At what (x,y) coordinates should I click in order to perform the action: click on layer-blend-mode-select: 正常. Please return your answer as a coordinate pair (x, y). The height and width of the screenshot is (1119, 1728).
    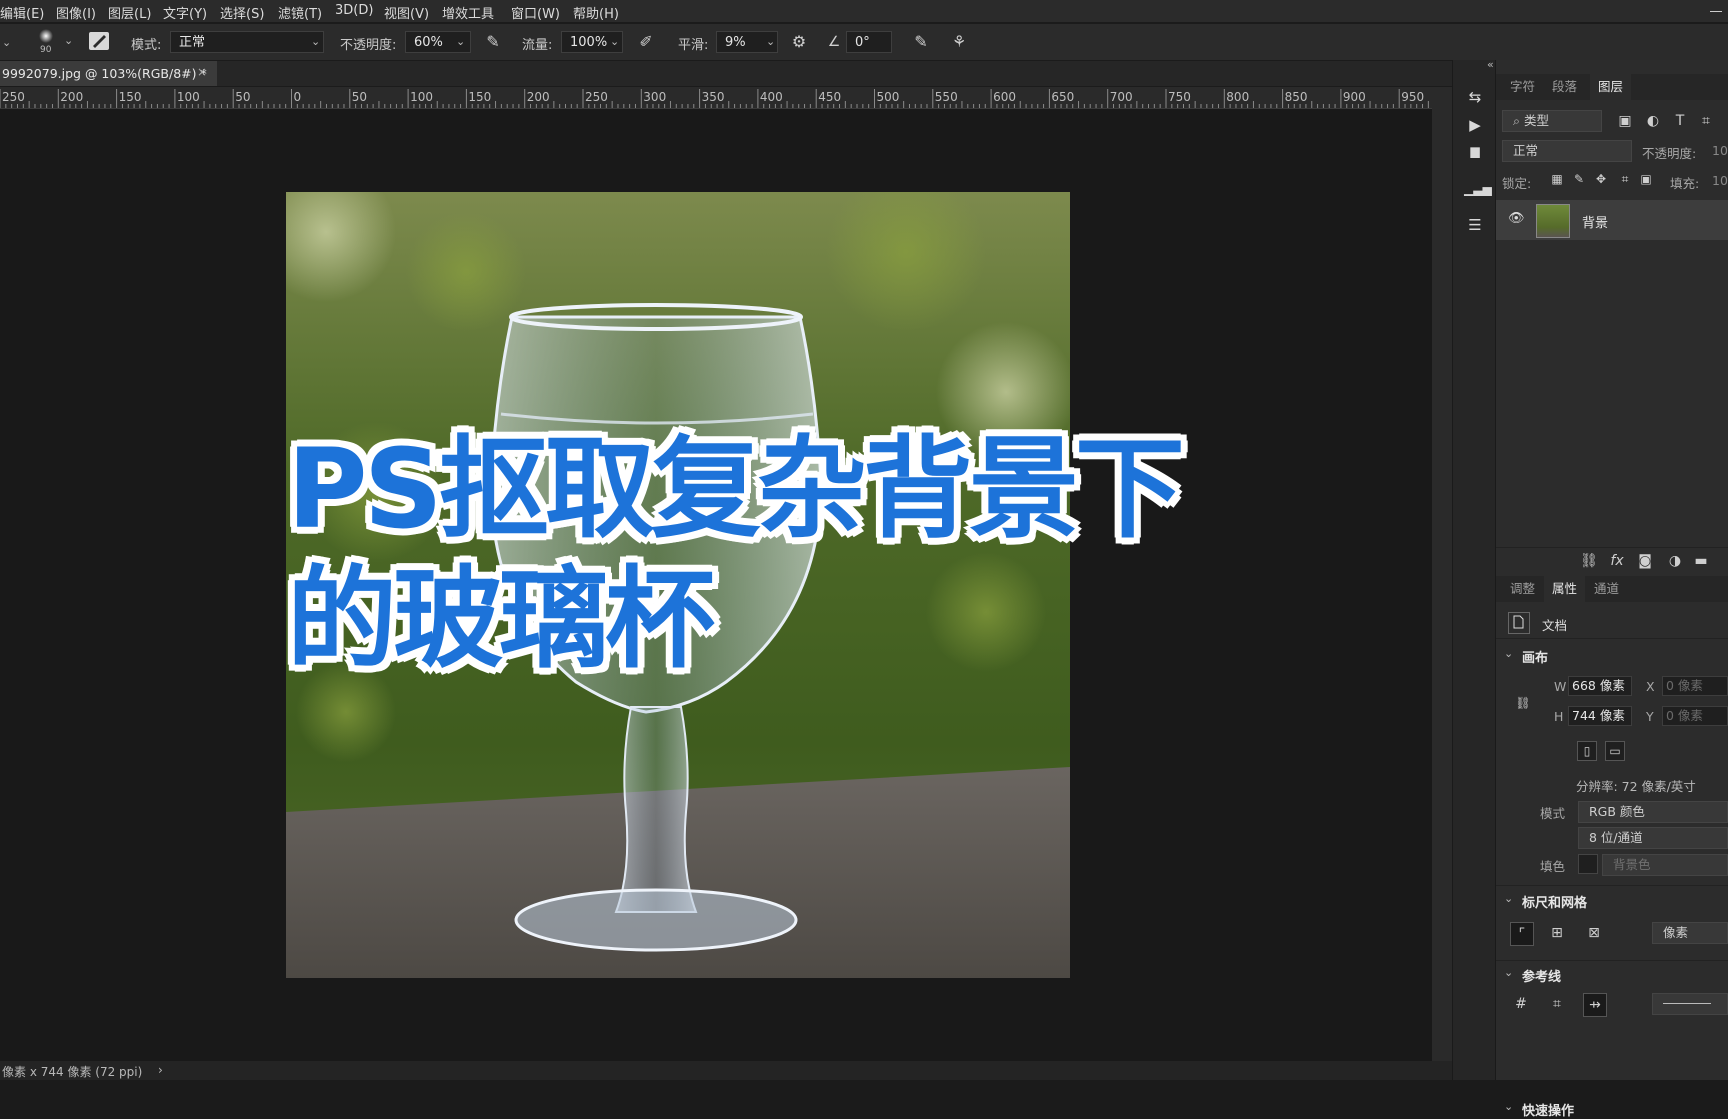
    Looking at the image, I should click on (1567, 151).